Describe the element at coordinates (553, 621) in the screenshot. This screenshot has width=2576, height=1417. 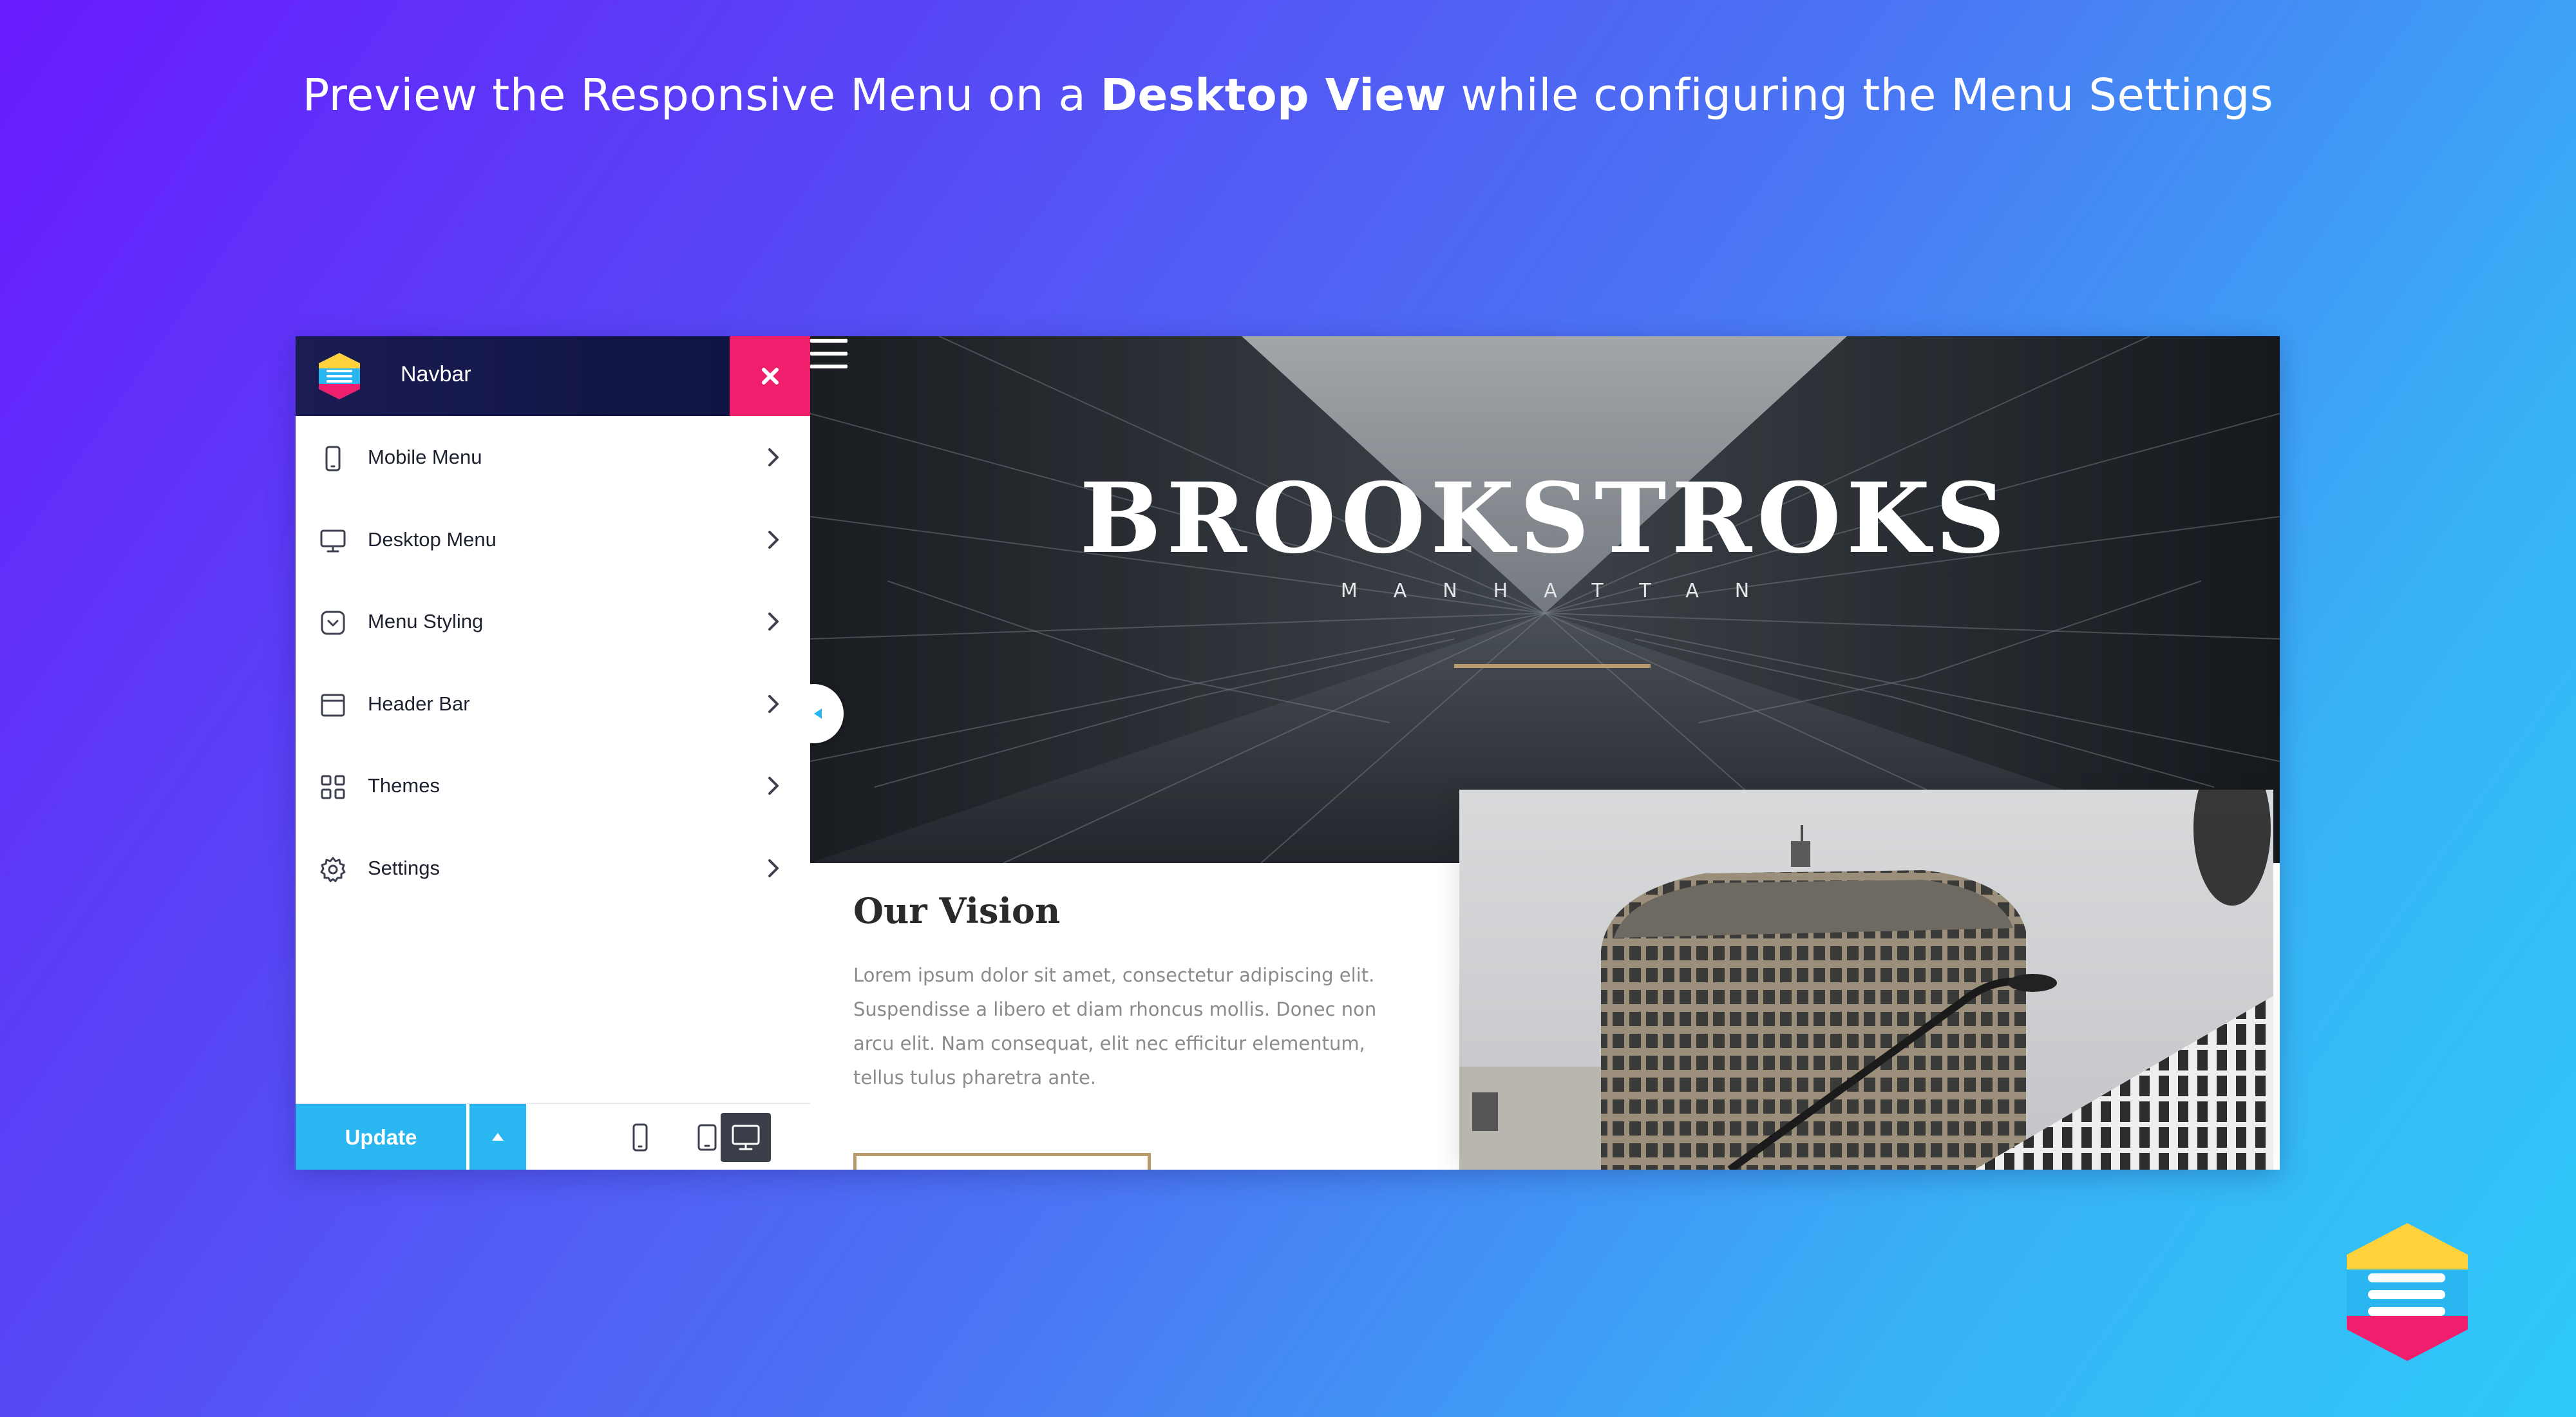
I see `menu-item-menu-styling: Menu Styling` at that location.